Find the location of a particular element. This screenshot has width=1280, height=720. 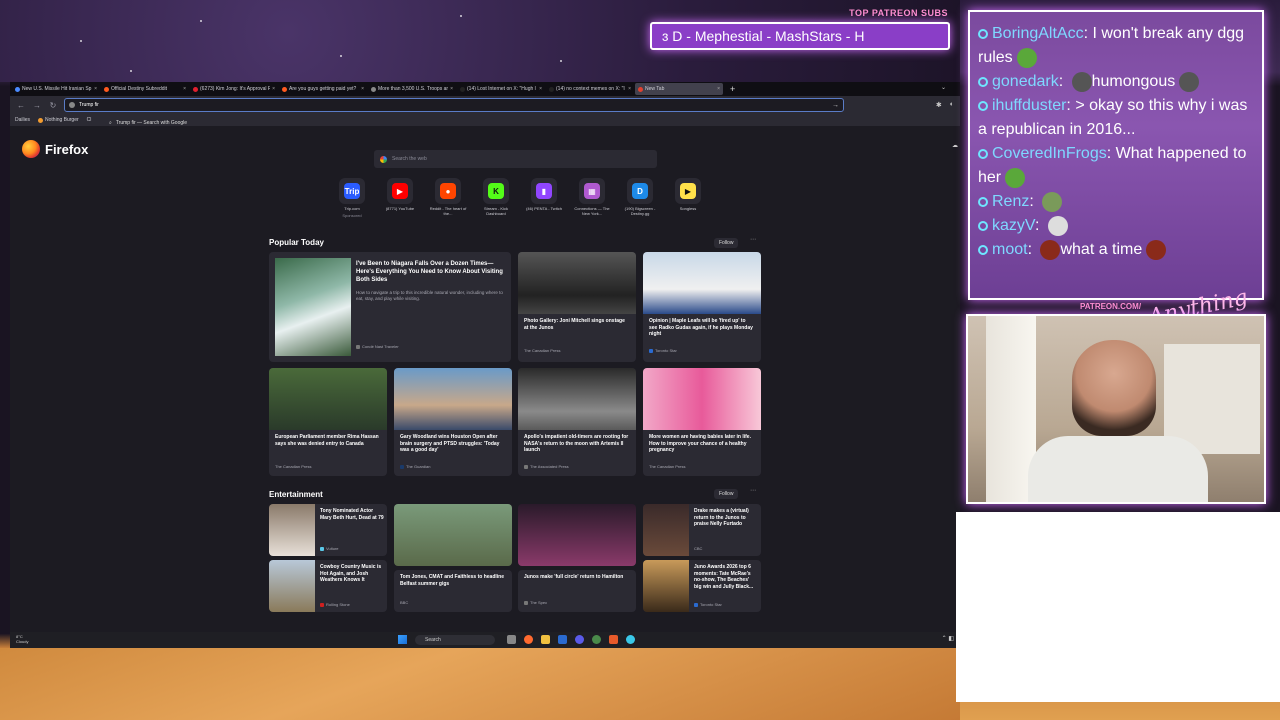

shortcut-label: (190) Bigscreen - Destiny.gg is located at coordinates (640, 211).